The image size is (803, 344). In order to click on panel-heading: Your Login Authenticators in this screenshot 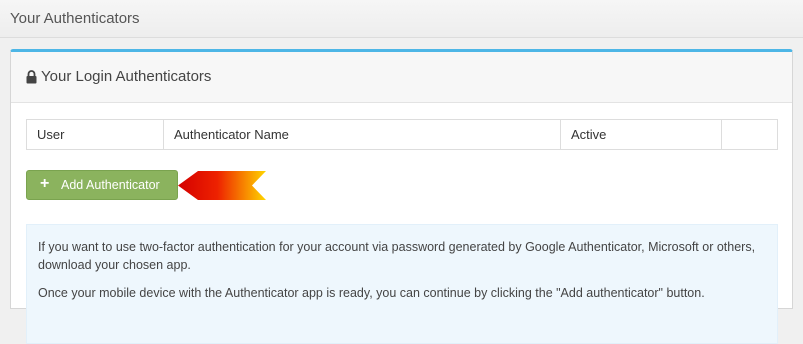, I will do `click(401, 77)`.